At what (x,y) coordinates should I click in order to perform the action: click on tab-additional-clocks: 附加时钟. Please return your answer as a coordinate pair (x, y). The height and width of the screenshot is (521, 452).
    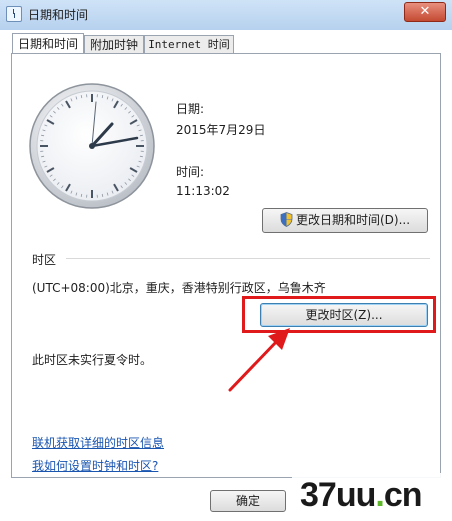
    Looking at the image, I should click on (114, 44).